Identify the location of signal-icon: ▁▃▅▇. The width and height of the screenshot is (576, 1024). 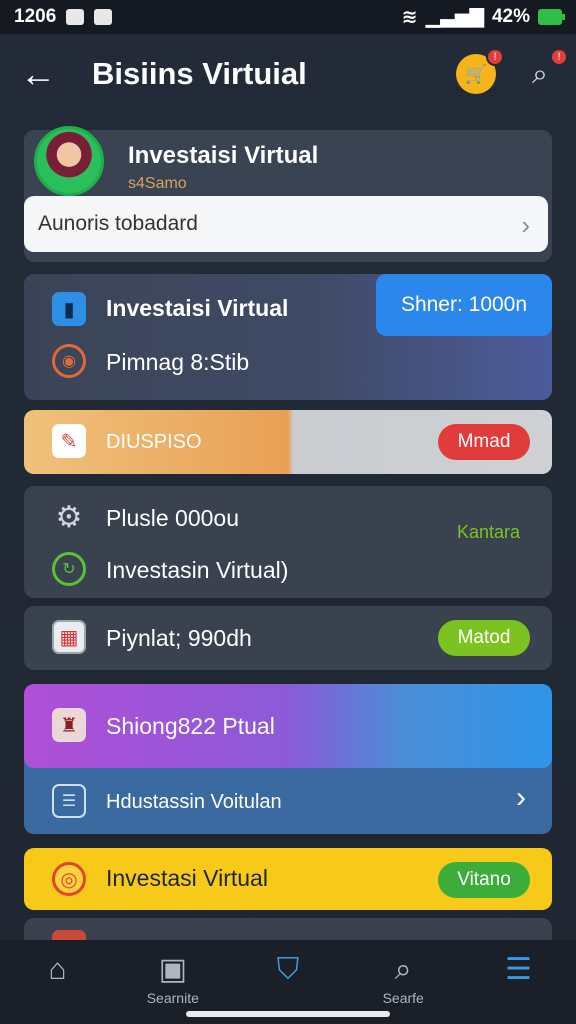
(454, 17).